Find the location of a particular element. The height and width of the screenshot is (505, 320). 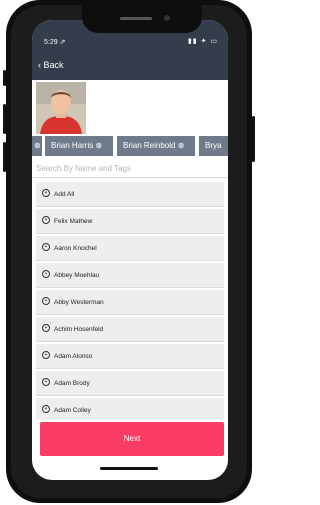

list-item-label: Adam Brody is located at coordinates (72, 383).